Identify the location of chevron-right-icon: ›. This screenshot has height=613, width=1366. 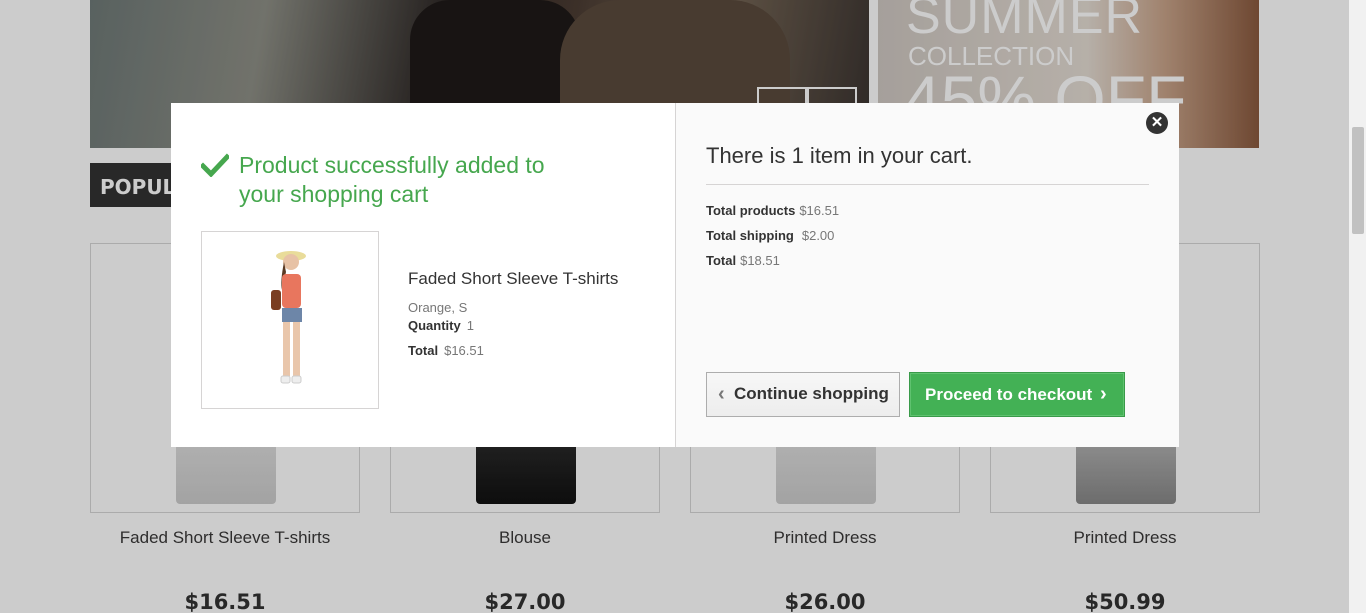
(1103, 394).